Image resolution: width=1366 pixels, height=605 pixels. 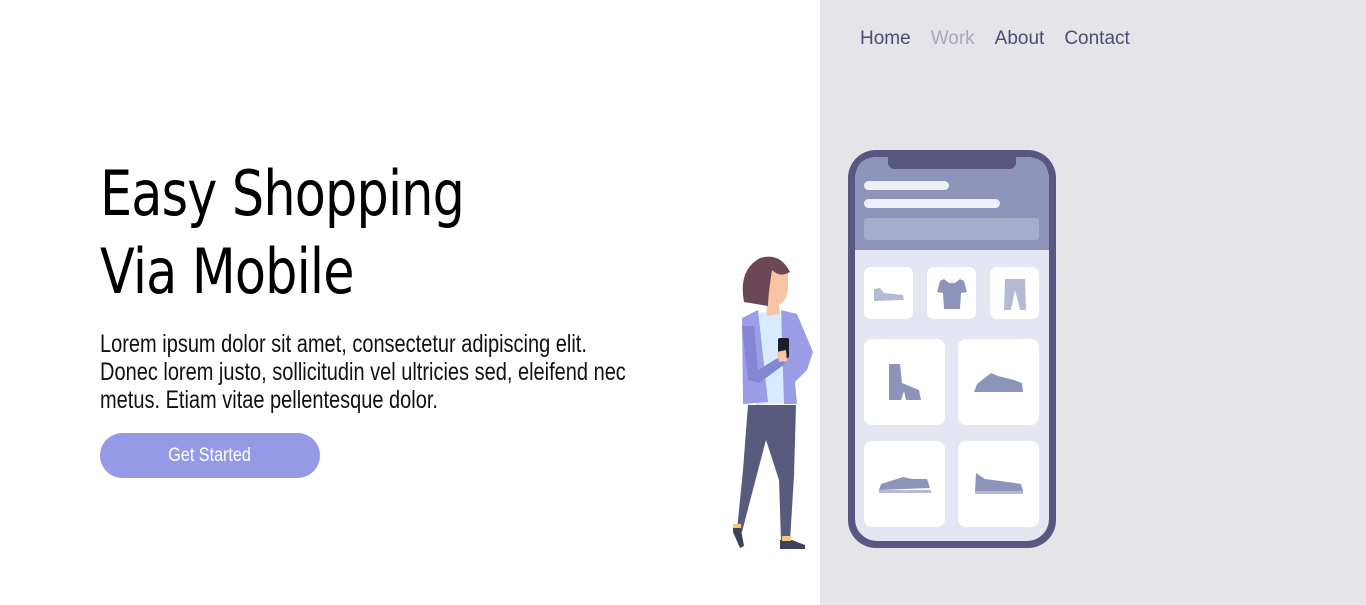 What do you see at coordinates (888, 293) in the screenshot?
I see `flat-shoe-icon` at bounding box center [888, 293].